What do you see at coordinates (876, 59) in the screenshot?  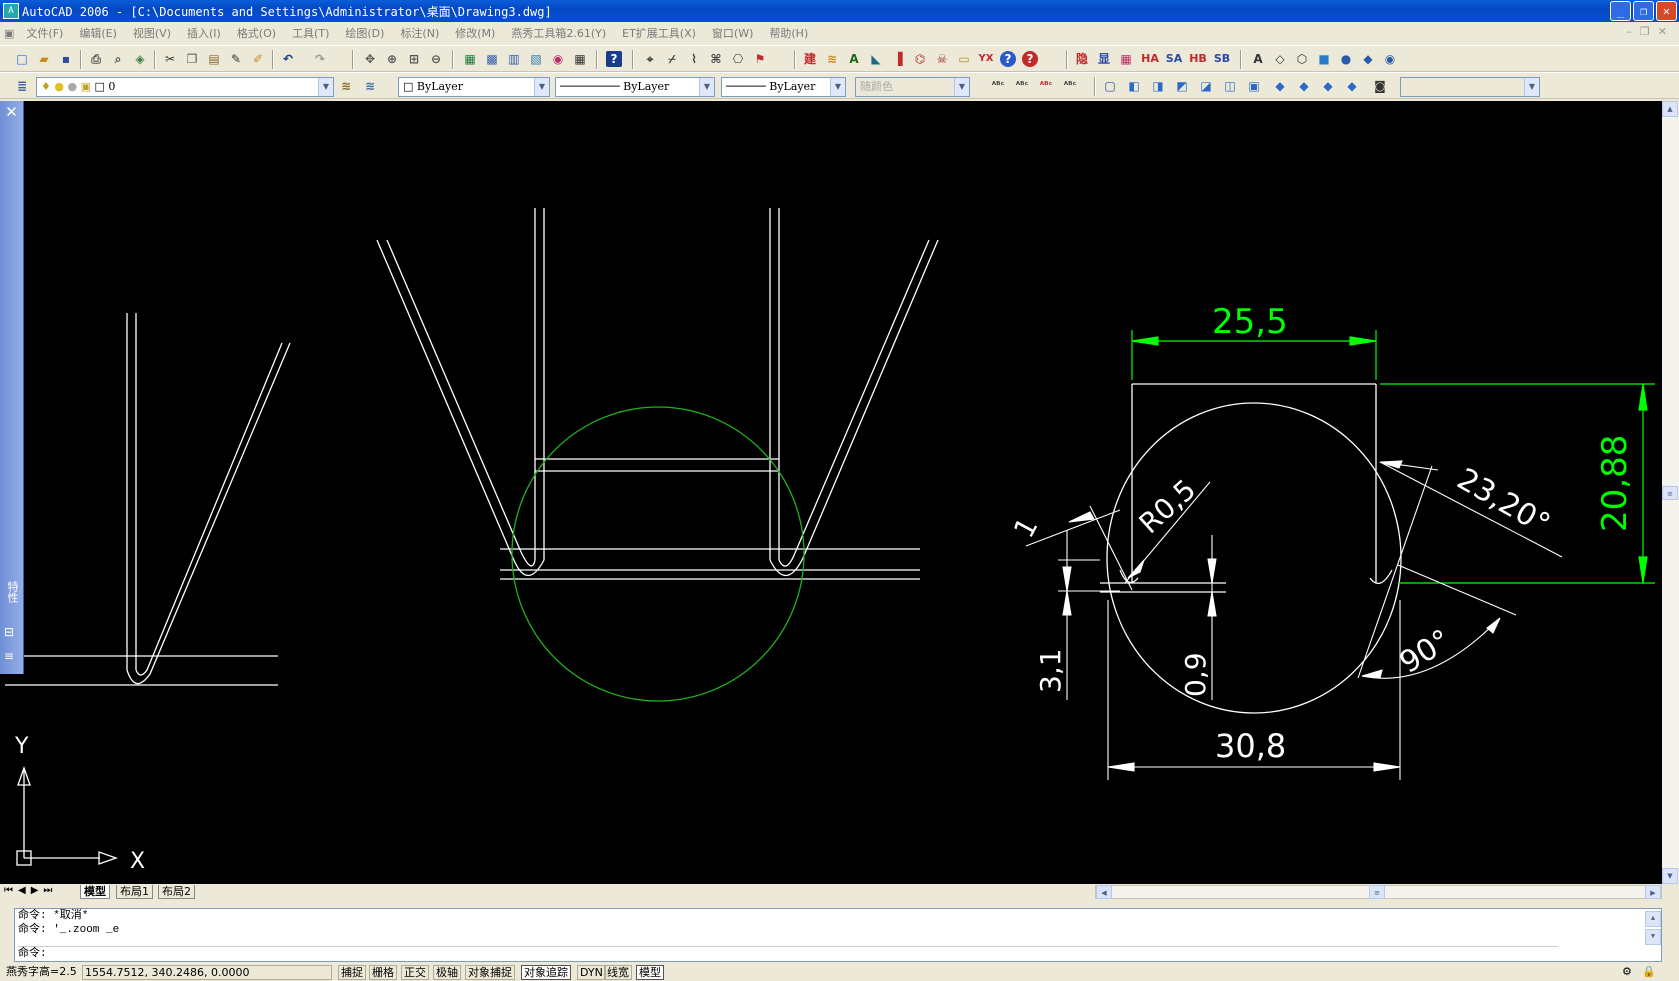 I see `chart-tool-icon: ◣` at bounding box center [876, 59].